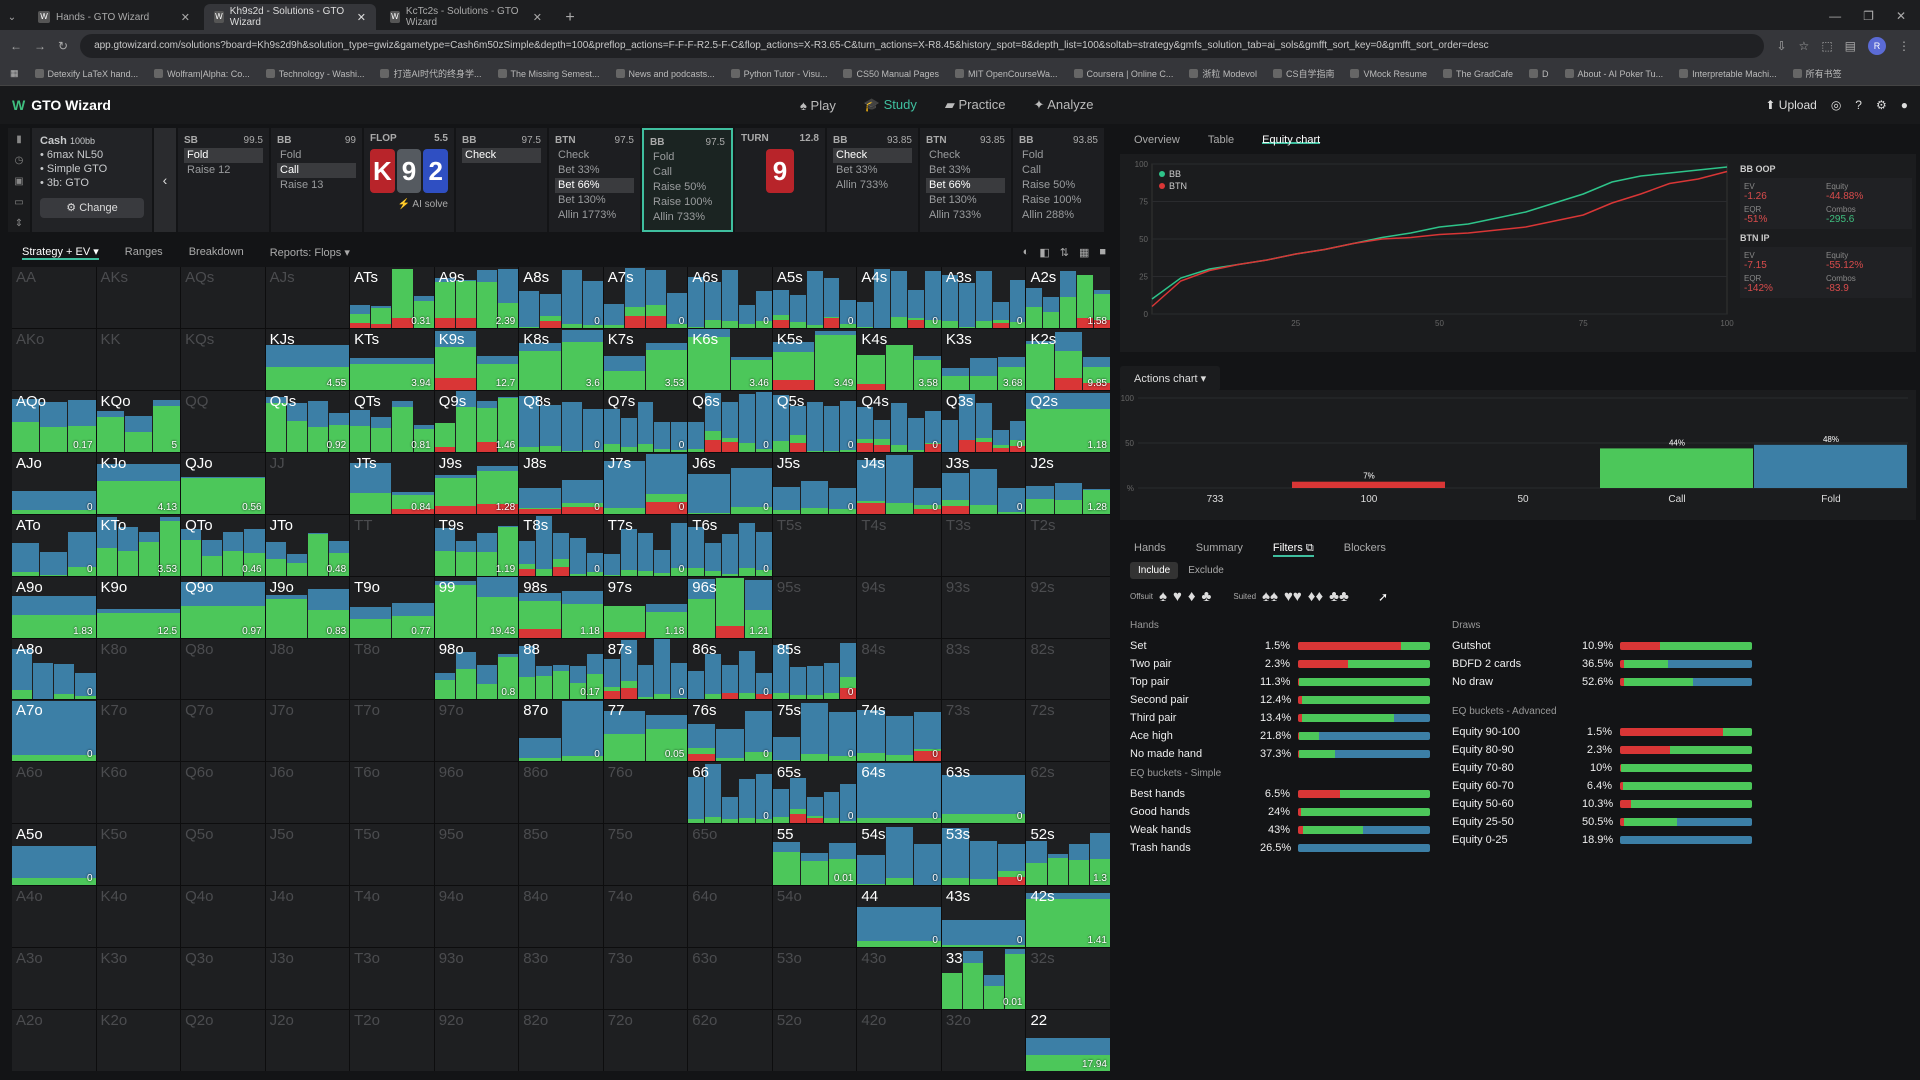  I want to click on hand-cell: 63o, so click(730, 979).